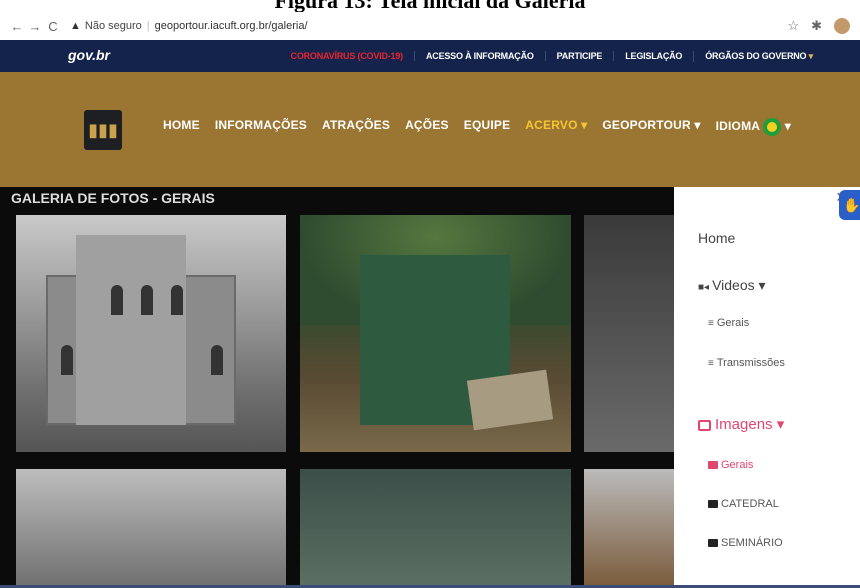  What do you see at coordinates (347, 56) in the screenshot?
I see `gov-link-covid: CORONAVÍRUS (COVID-19)` at bounding box center [347, 56].